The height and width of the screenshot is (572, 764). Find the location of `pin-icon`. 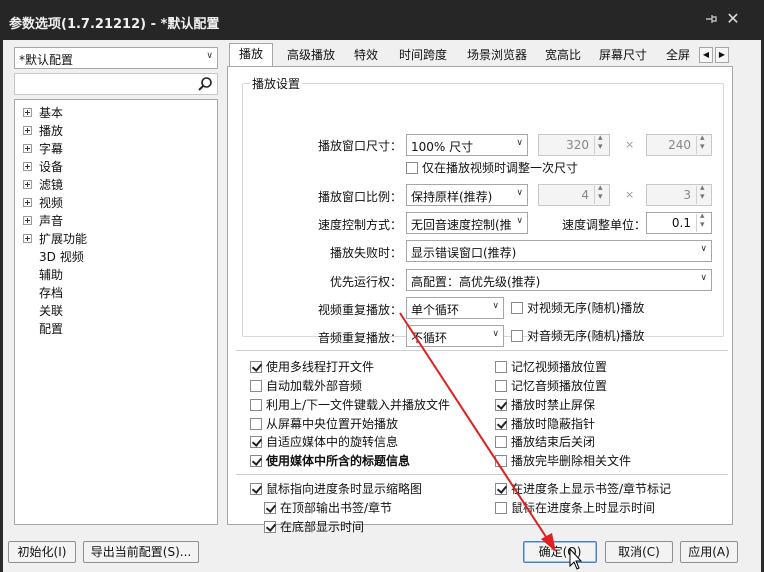

pin-icon is located at coordinates (711, 19).